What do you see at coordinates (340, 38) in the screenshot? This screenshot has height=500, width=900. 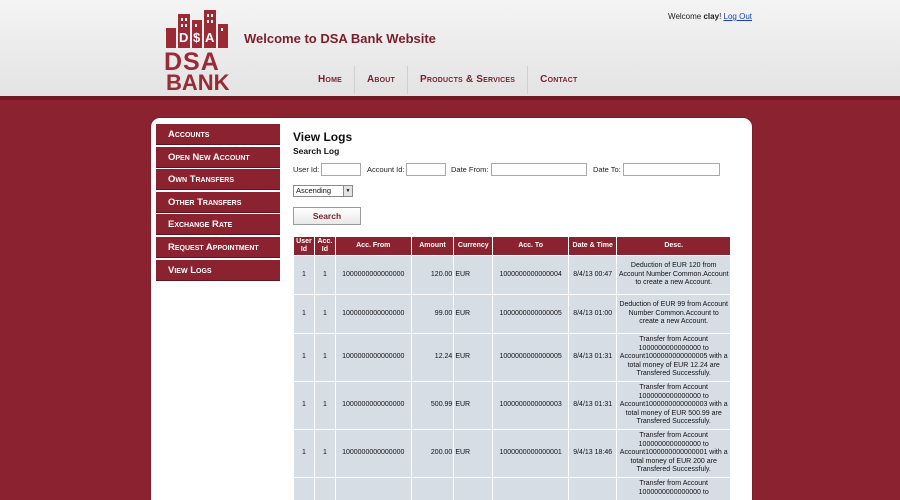 I see `site-welcome-title: Welcome to DSA Bank Website` at bounding box center [340, 38].